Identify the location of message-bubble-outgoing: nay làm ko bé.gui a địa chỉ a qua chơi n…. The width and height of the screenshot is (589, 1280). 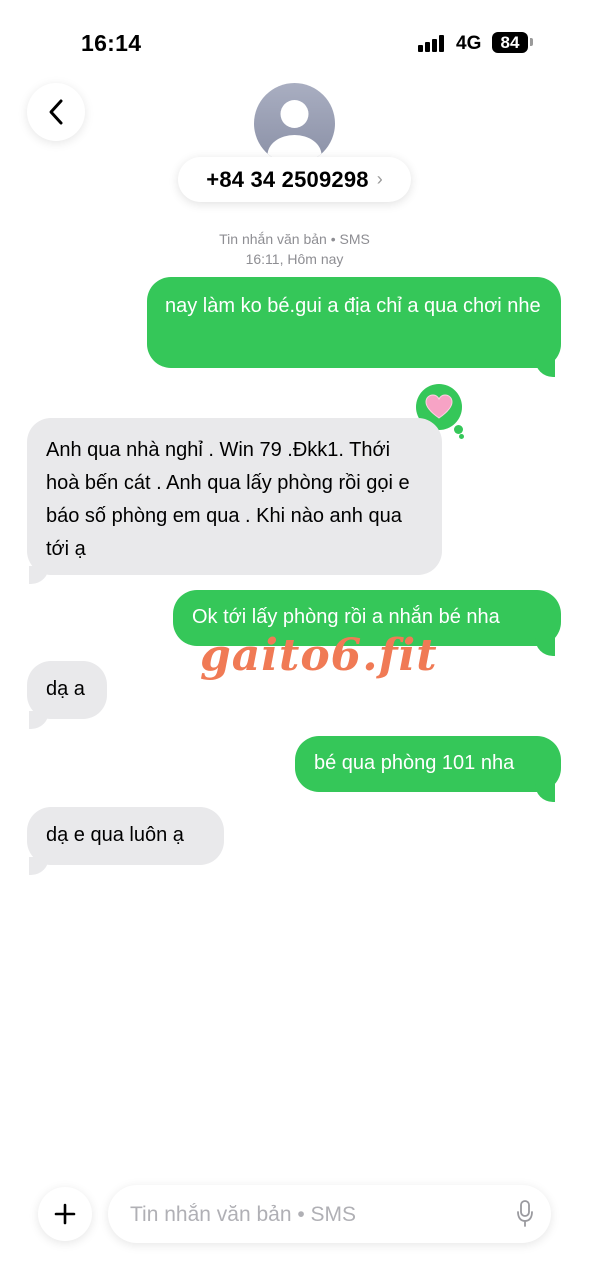
(354, 322).